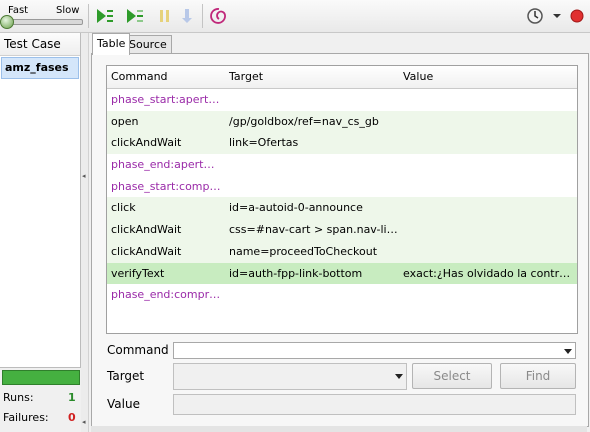 The width and height of the screenshot is (590, 432). I want to click on run-progress-bar, so click(41, 377).